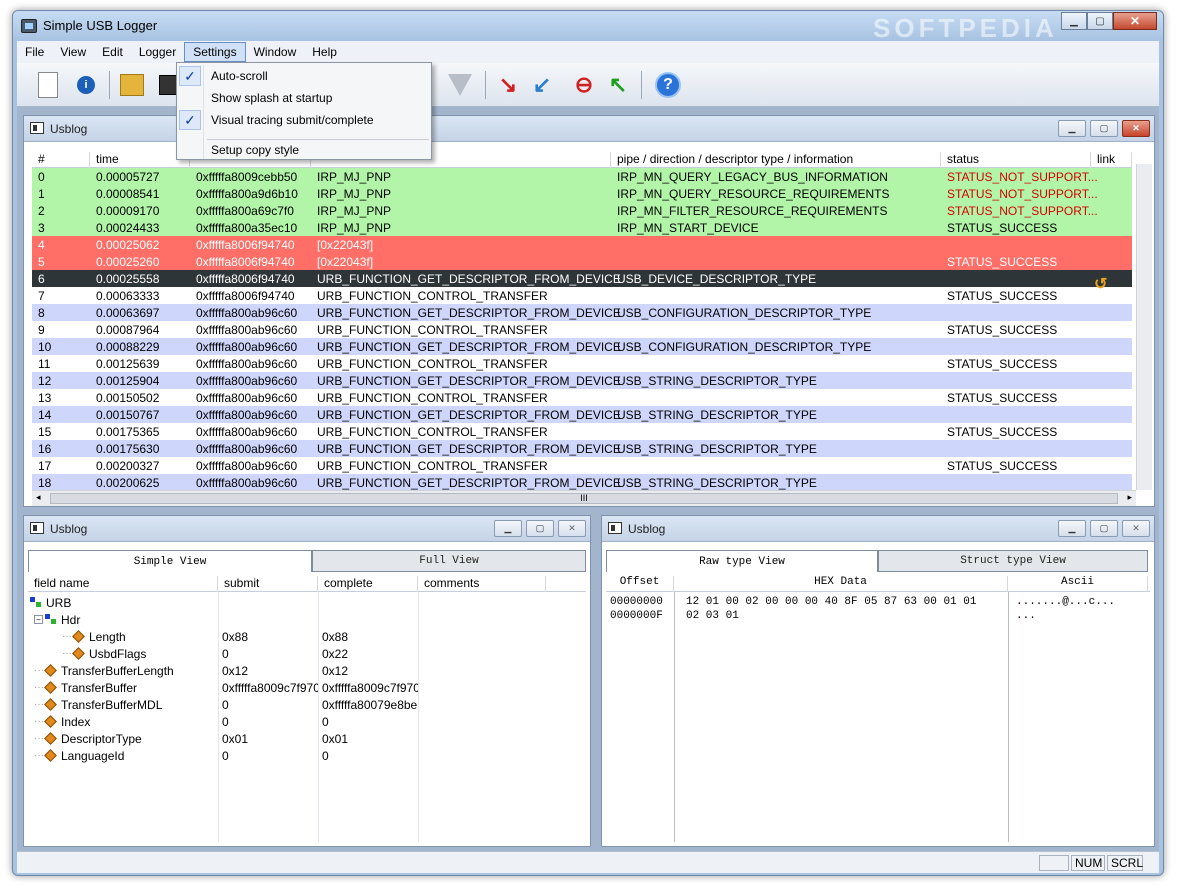 The height and width of the screenshot is (896, 1184). I want to click on col-link: link, so click(1111, 160).